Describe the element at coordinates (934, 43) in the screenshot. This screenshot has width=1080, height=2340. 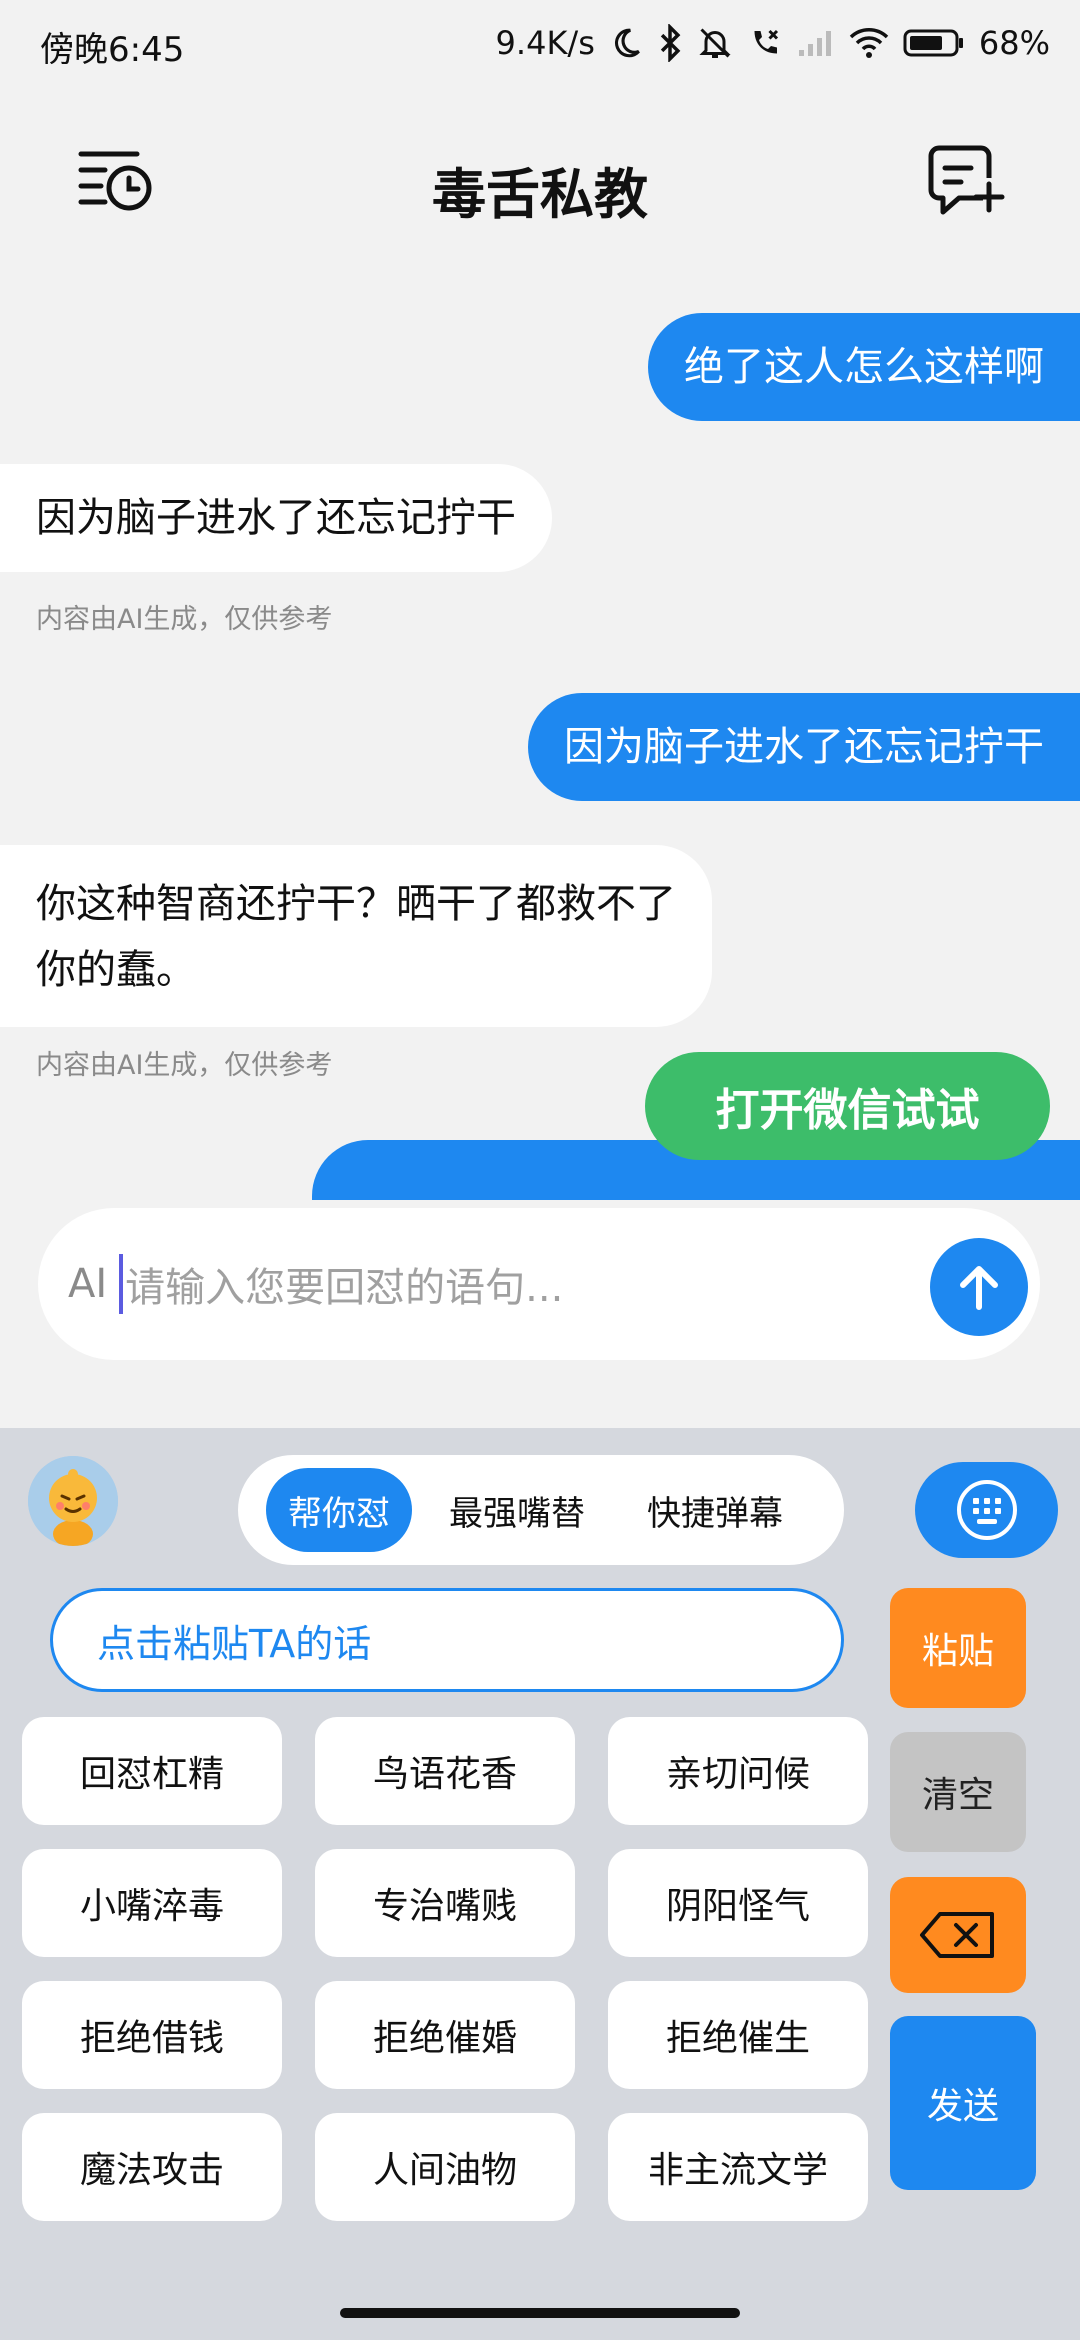
I see `battery-icon` at that location.